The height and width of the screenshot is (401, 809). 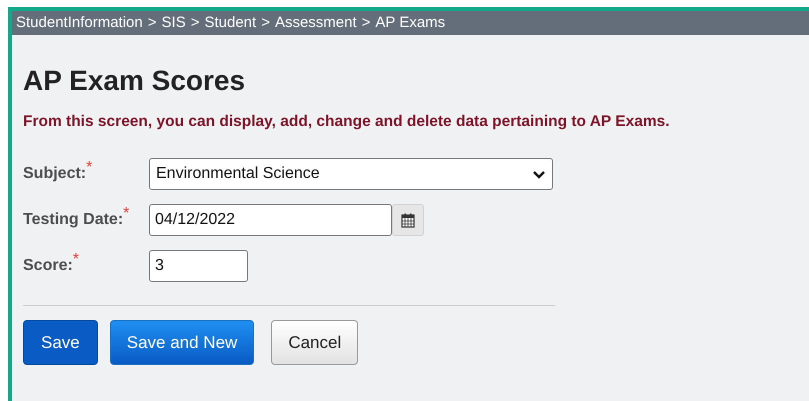 What do you see at coordinates (347, 122) in the screenshot?
I see `page-description: From this screen, you can display, add, change and delete data pertaining to AP Exams.` at bounding box center [347, 122].